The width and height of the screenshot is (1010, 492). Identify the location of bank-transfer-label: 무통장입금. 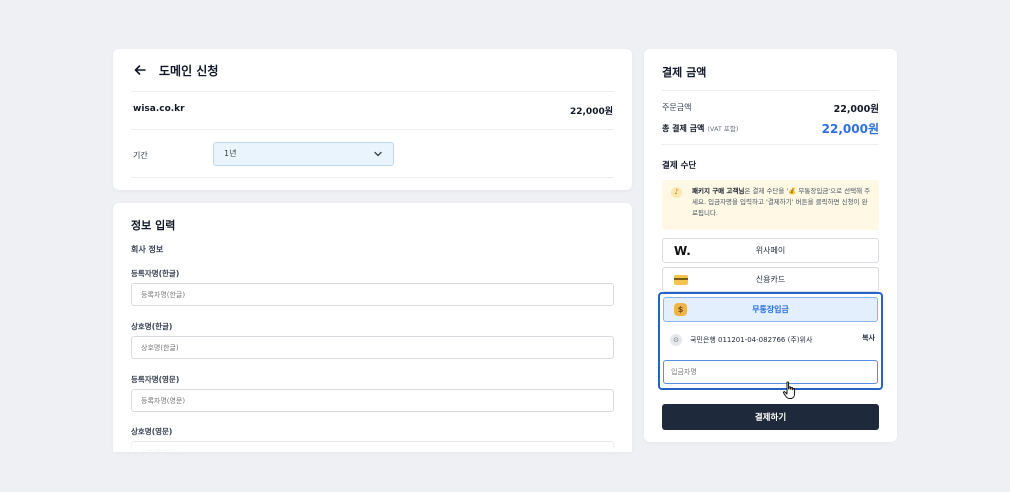
(770, 309).